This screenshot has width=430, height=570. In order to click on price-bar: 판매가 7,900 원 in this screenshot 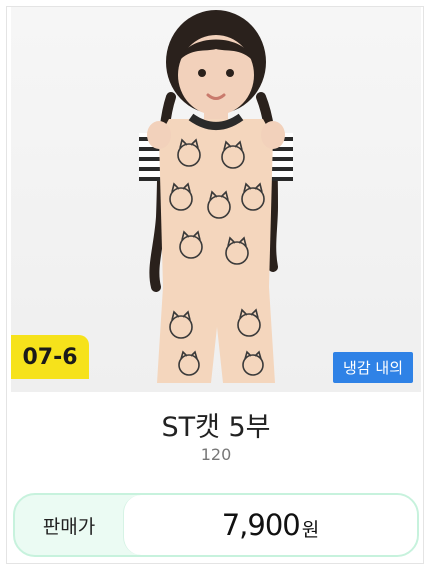, I will do `click(216, 525)`.